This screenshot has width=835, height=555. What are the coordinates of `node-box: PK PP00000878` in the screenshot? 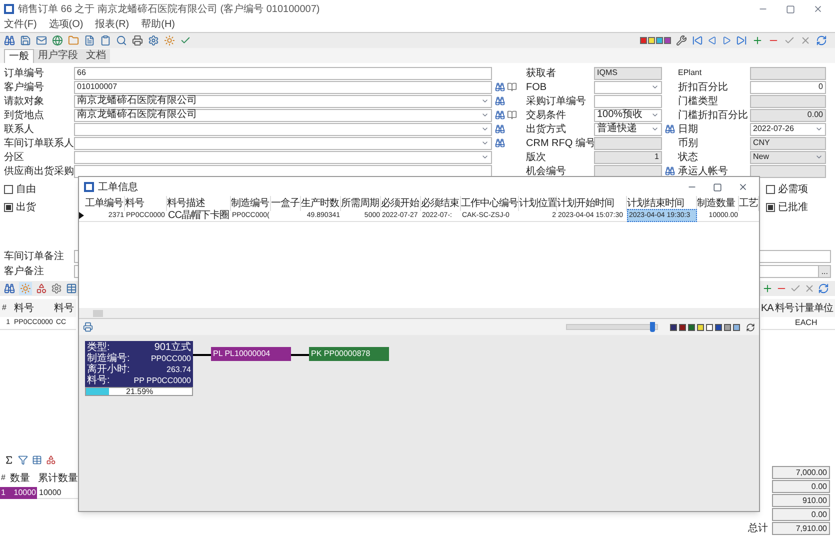 It's located at (349, 354).